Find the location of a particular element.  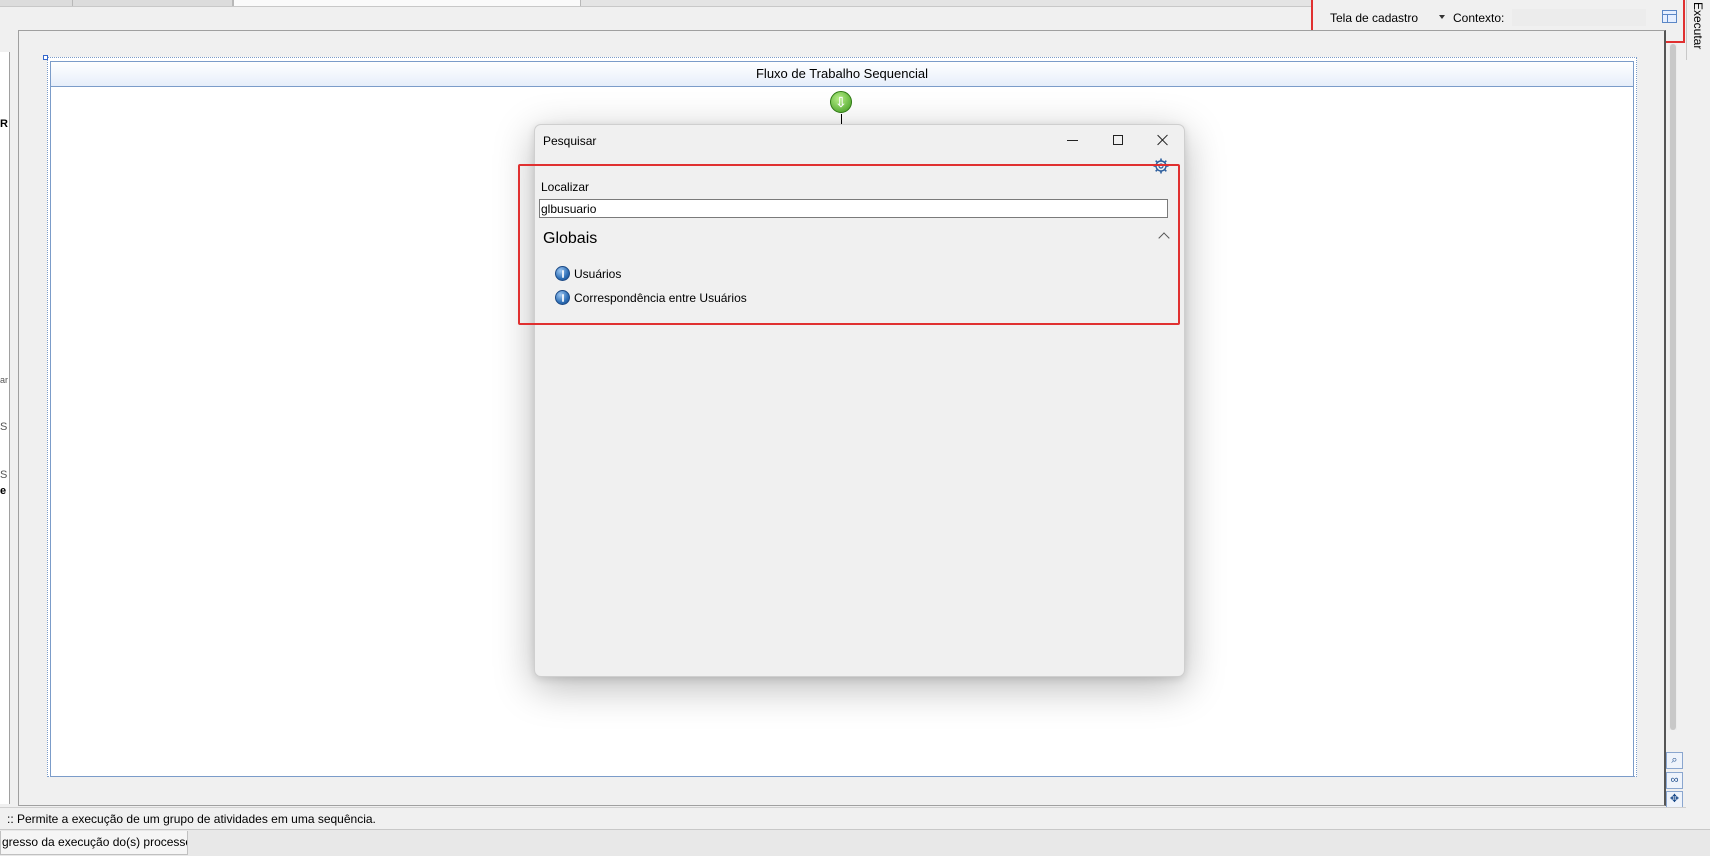

start-arrow-icon: ⇩ is located at coordinates (841, 102).